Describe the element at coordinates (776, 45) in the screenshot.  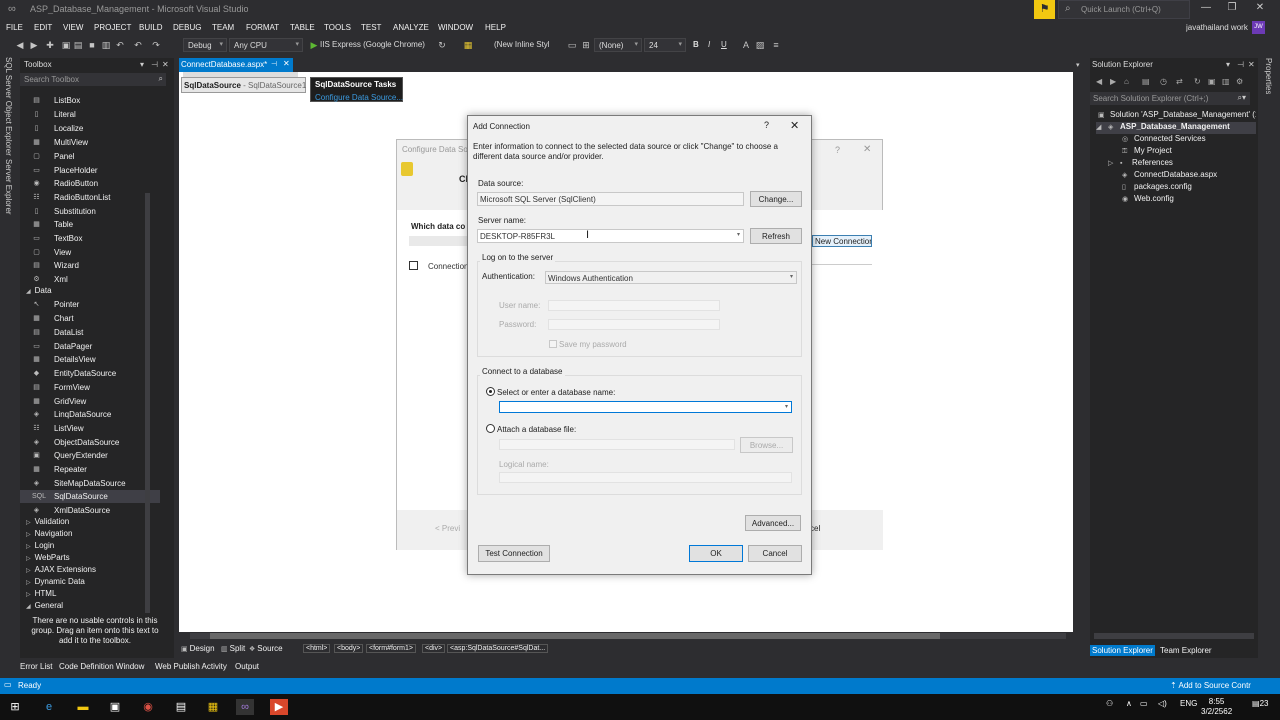
I see `justify-icon: ≡` at that location.